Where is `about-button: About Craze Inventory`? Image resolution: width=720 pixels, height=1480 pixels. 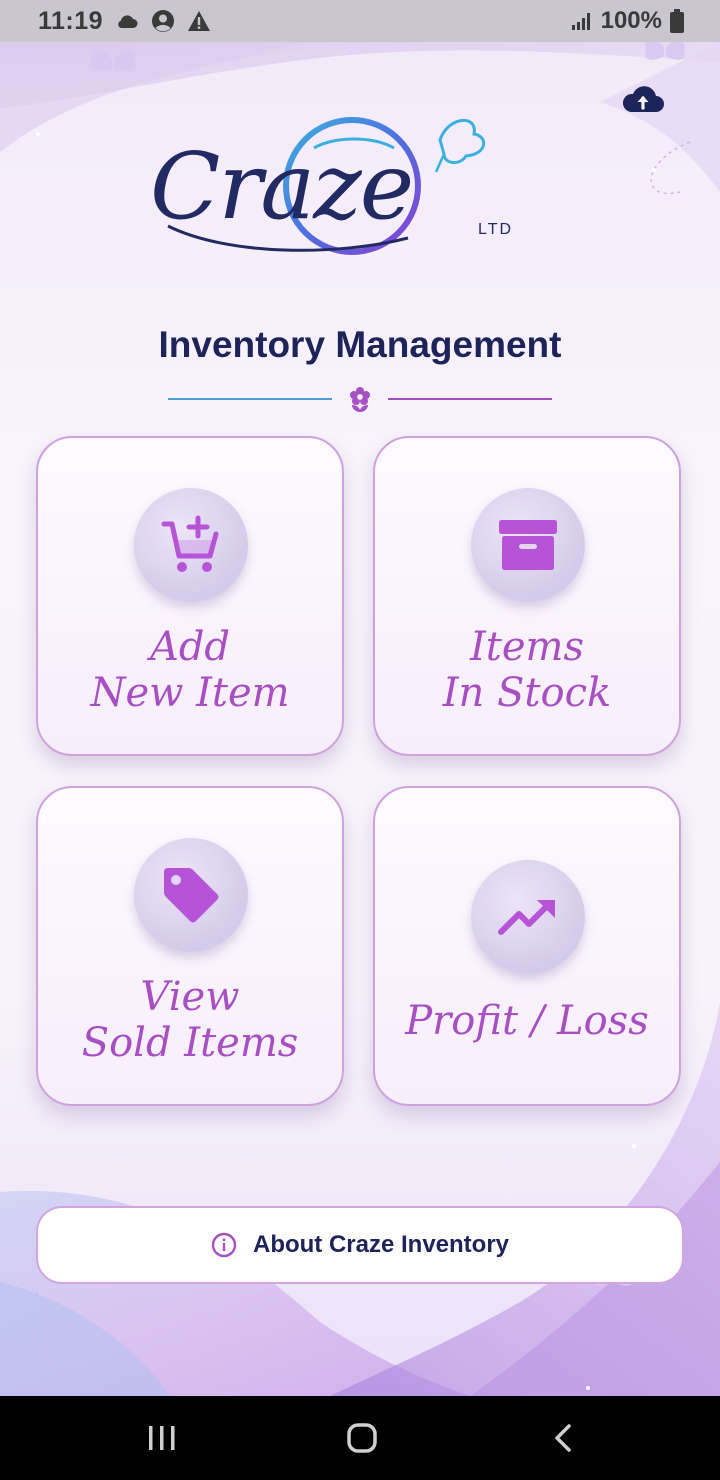
about-button: About Craze Inventory is located at coordinates (360, 1245).